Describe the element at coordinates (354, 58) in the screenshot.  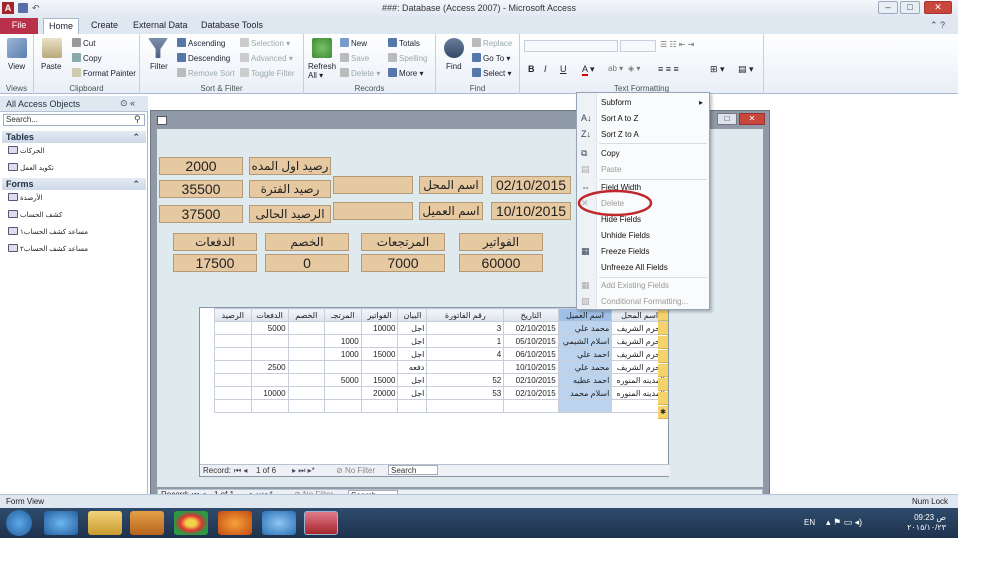
I see `save-record-button: Save` at that location.